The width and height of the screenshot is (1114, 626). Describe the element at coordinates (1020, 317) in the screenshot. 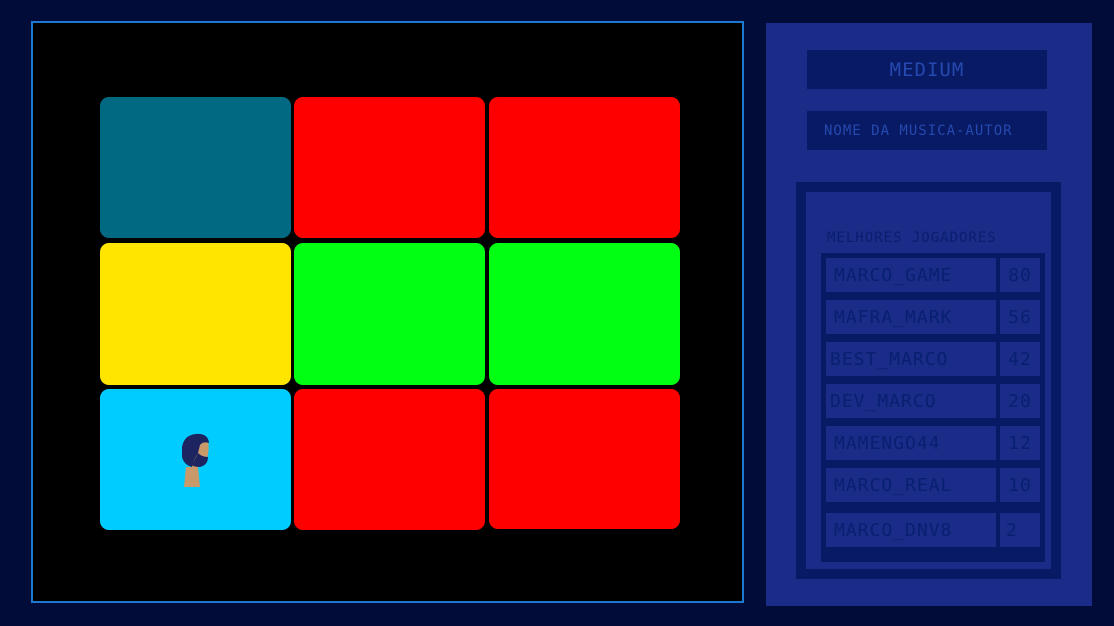

I see `player-score: 56` at that location.